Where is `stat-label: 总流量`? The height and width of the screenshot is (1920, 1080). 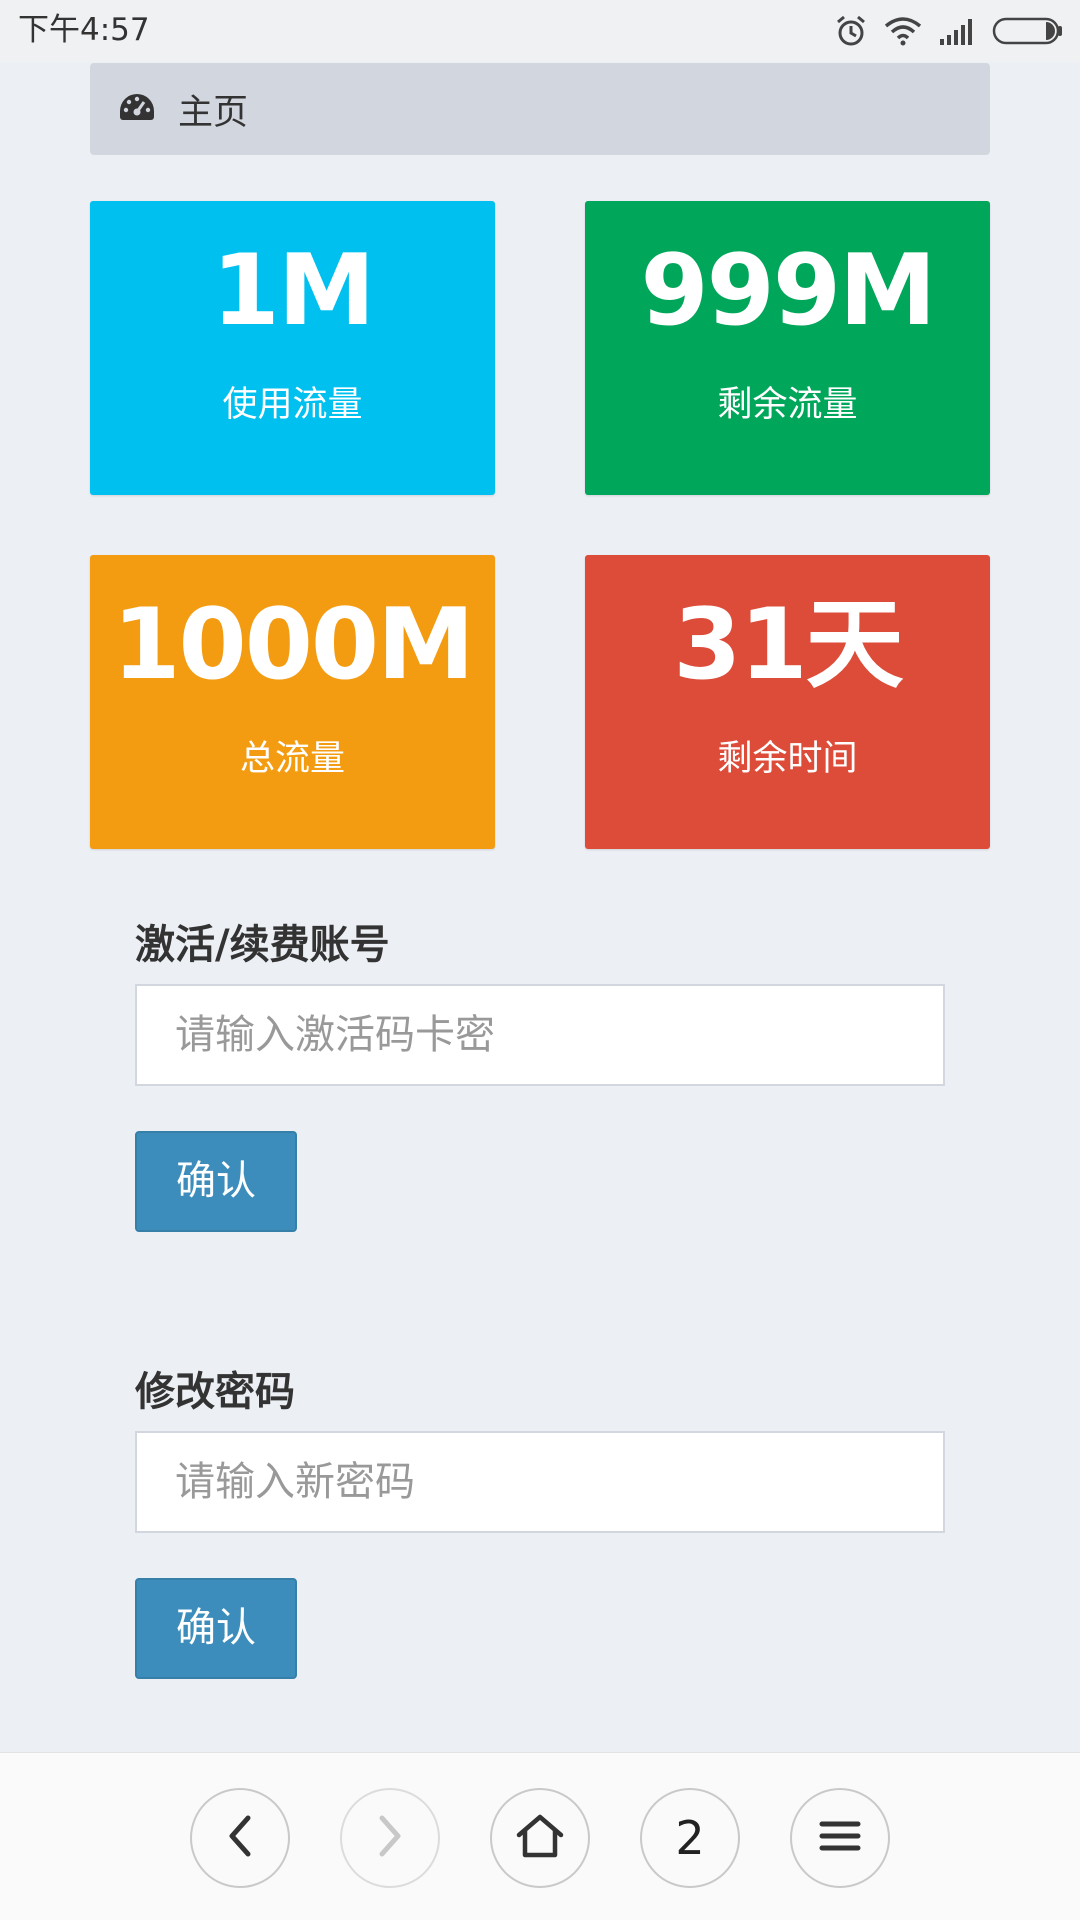
stat-label: 总流量 is located at coordinates (292, 759).